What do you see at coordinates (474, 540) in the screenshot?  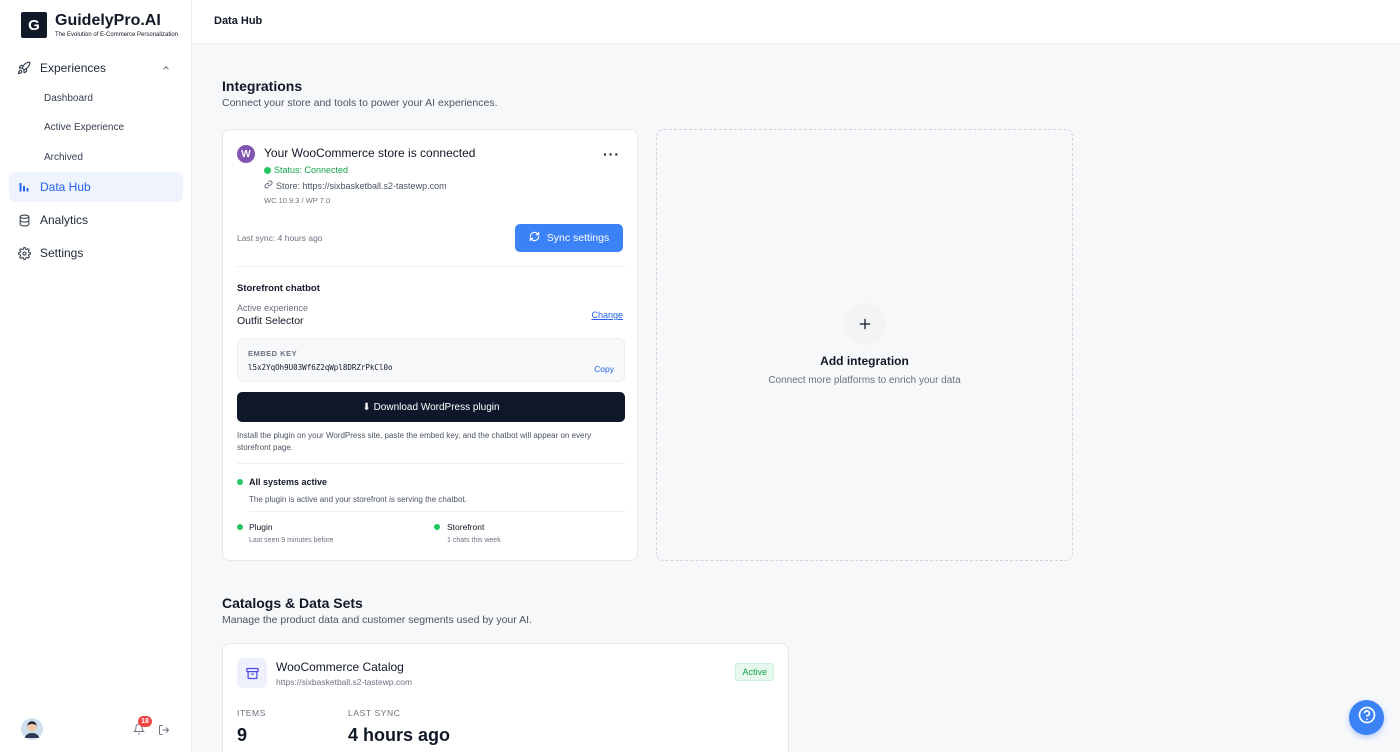 I see `storefront-status-subtitle: 1 chats this week` at bounding box center [474, 540].